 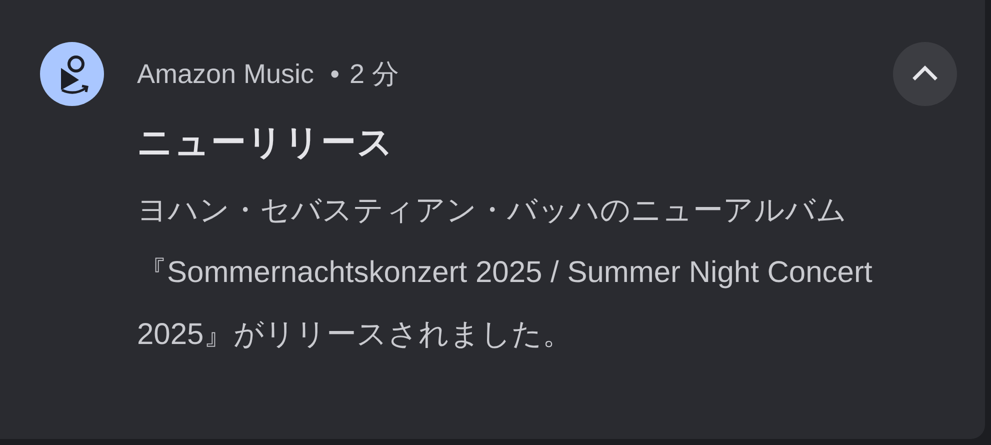 What do you see at coordinates (225, 74) in the screenshot?
I see `app-name: Amazon Music` at bounding box center [225, 74].